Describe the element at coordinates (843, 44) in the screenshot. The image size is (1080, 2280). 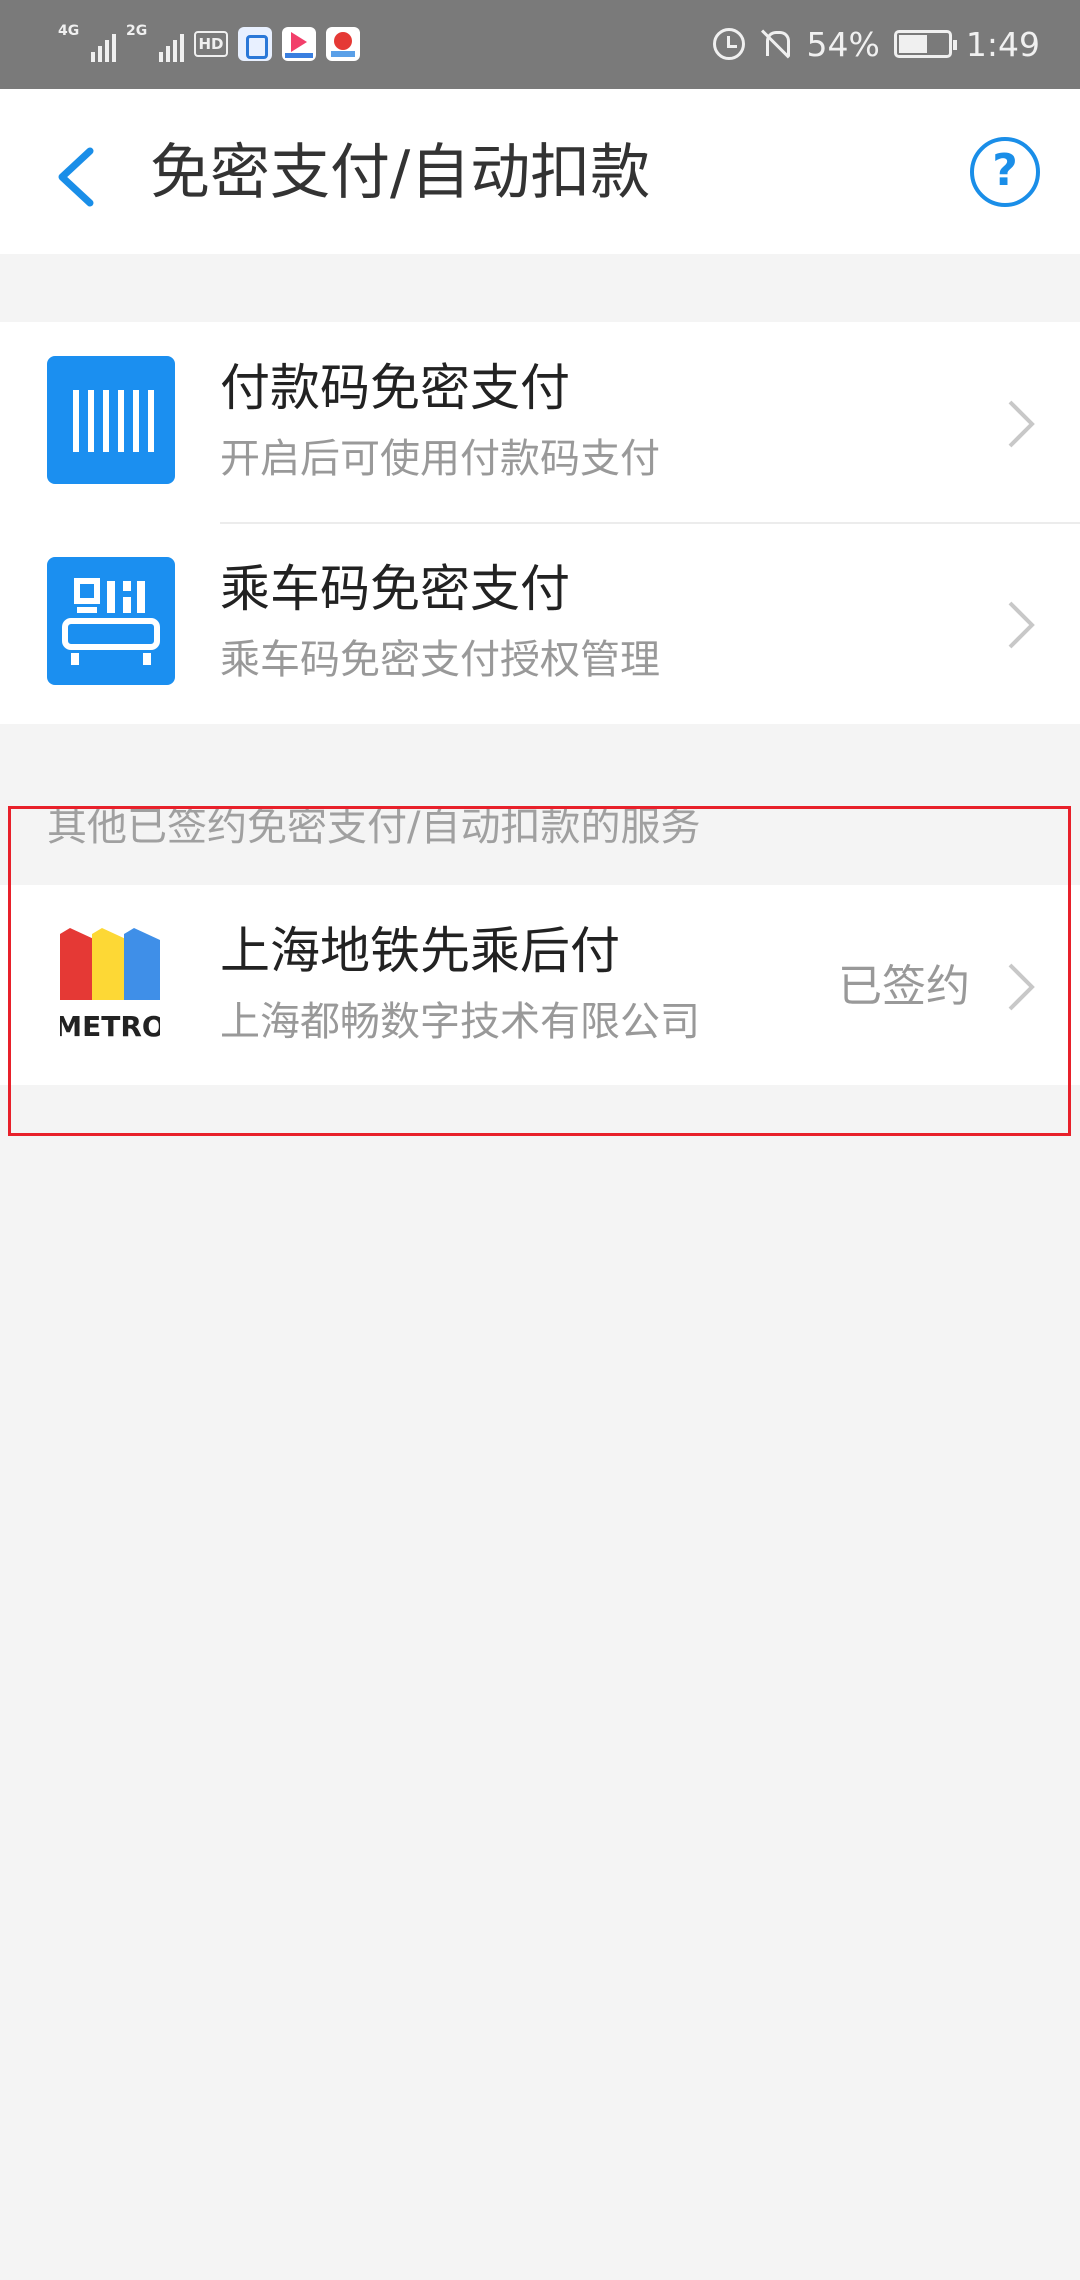
I see `battery-percent: 54%` at that location.